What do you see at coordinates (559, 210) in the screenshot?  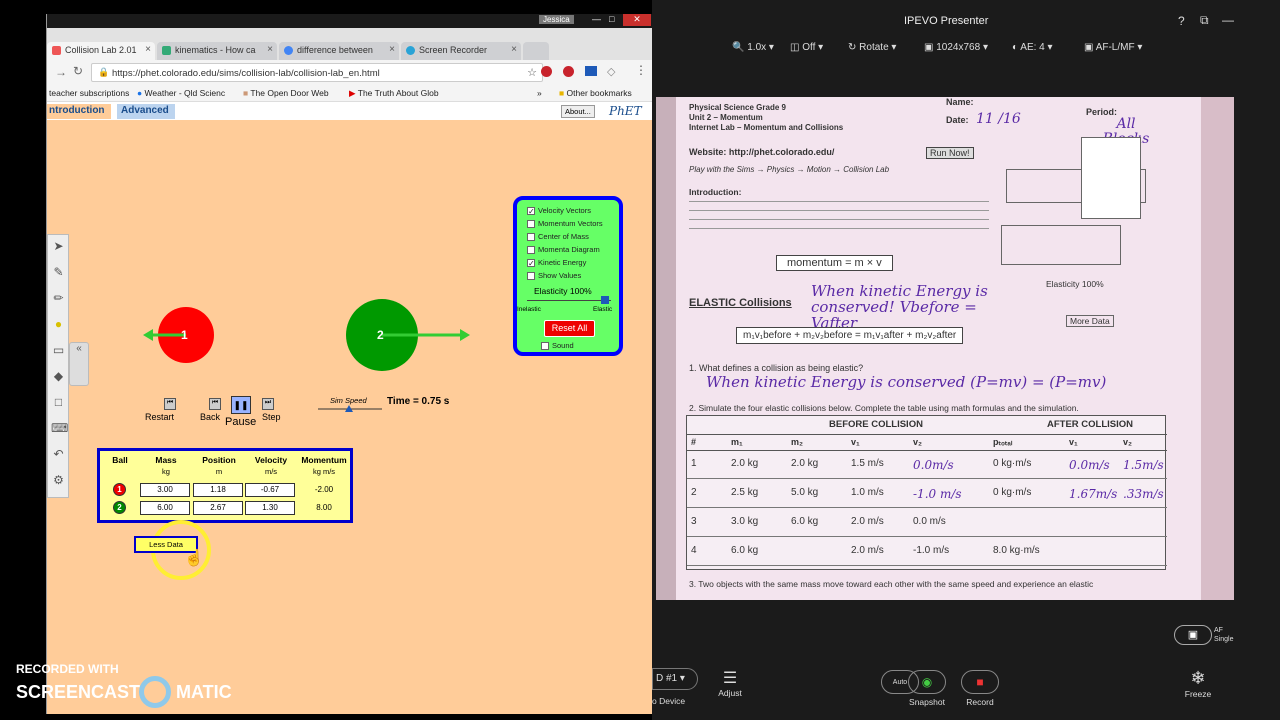 I see `velocity-vectors-checkbox: ✓ Velocity Vectors` at bounding box center [559, 210].